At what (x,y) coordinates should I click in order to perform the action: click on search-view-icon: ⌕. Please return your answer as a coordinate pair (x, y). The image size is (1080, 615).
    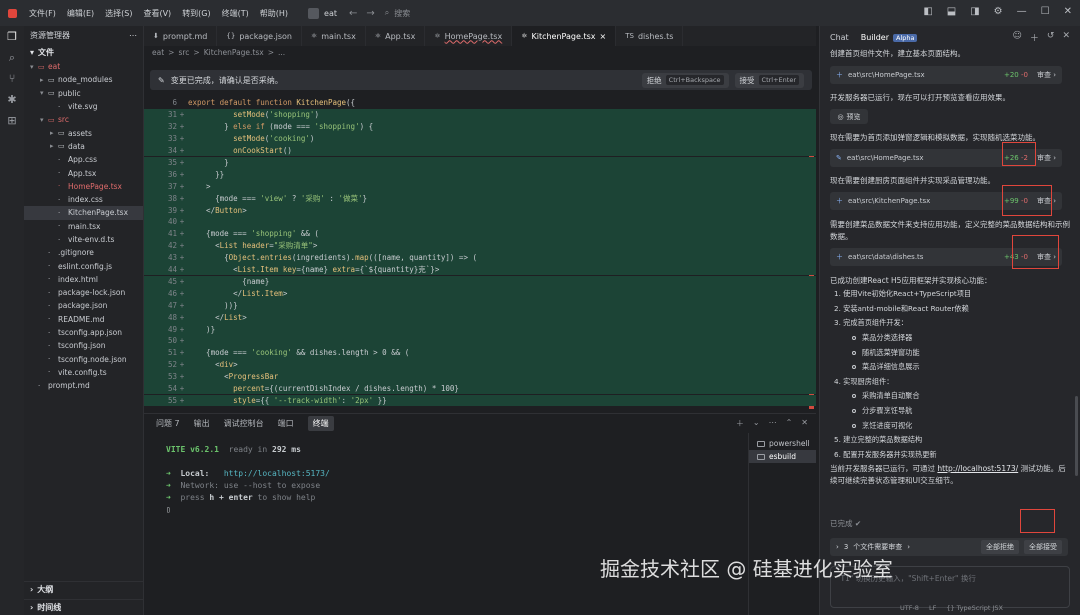
    Looking at the image, I should click on (12, 57).